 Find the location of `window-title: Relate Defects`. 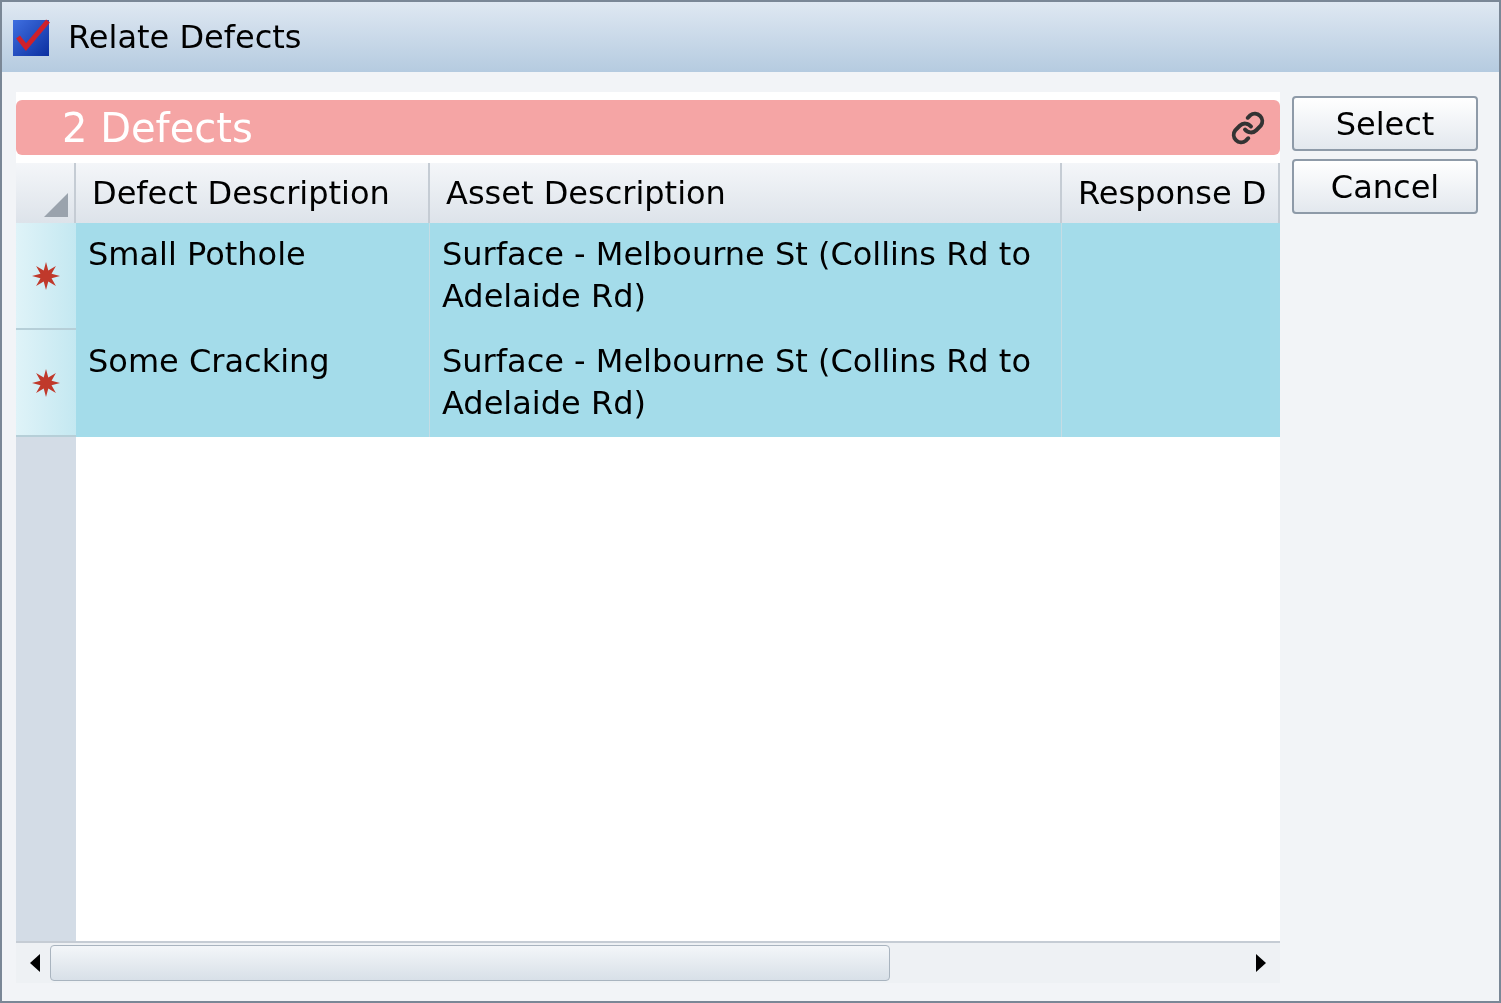

window-title: Relate Defects is located at coordinates (185, 37).